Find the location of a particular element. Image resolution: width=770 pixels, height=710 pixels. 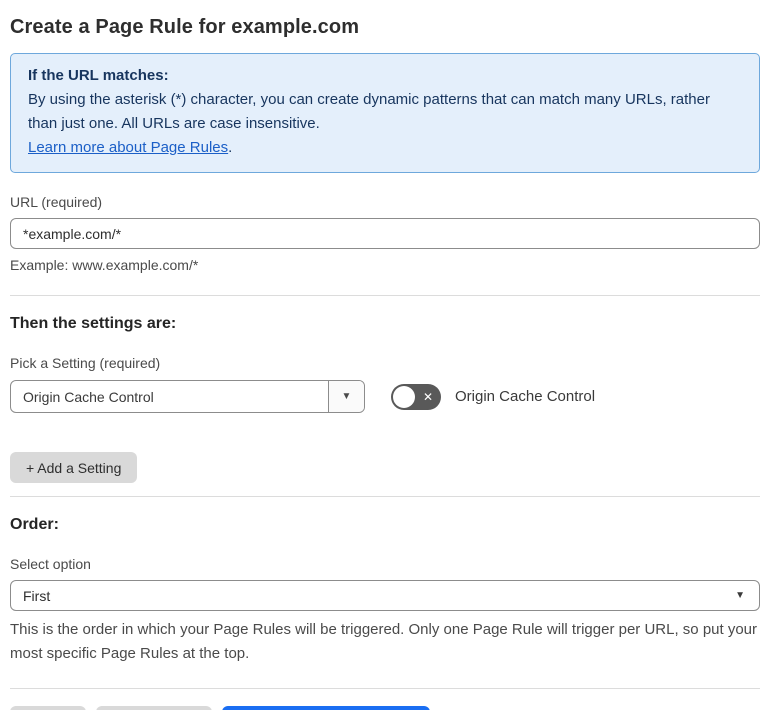

save-as-draft-button: Save as Draft is located at coordinates (154, 708).